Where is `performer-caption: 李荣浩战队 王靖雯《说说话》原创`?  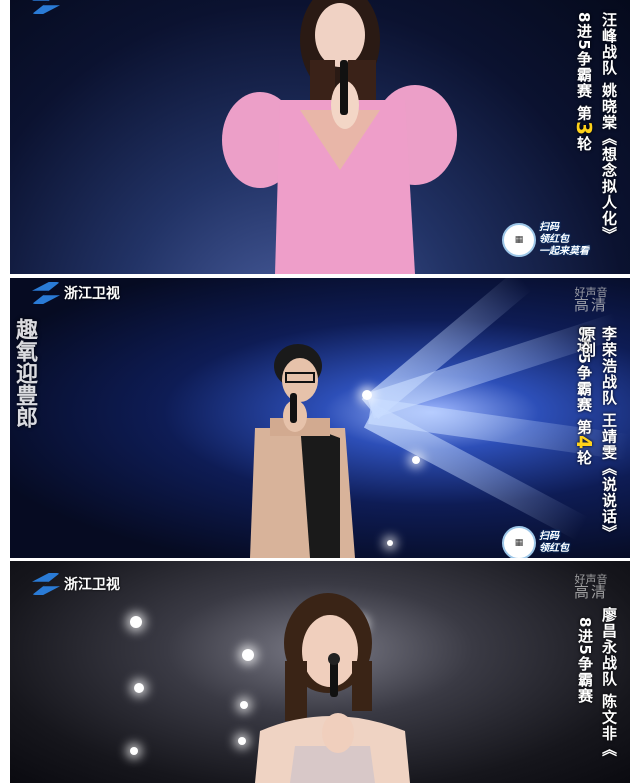
performer-caption: 李荣浩战队 王靖雯《说说话》原创 is located at coordinates (598, 433).